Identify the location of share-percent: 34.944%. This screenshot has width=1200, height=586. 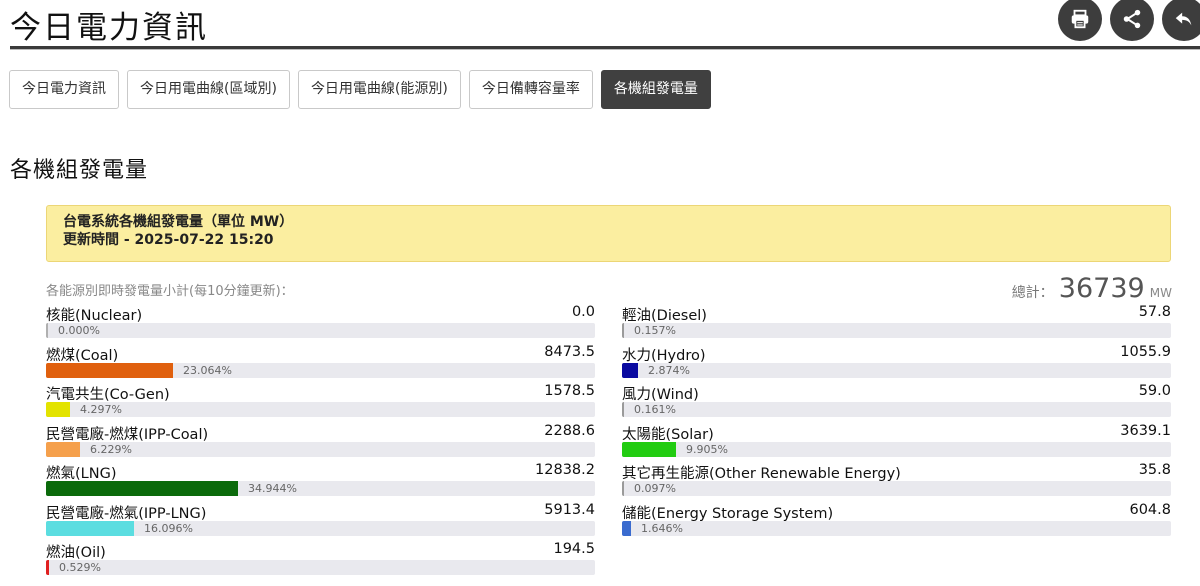
(272, 488).